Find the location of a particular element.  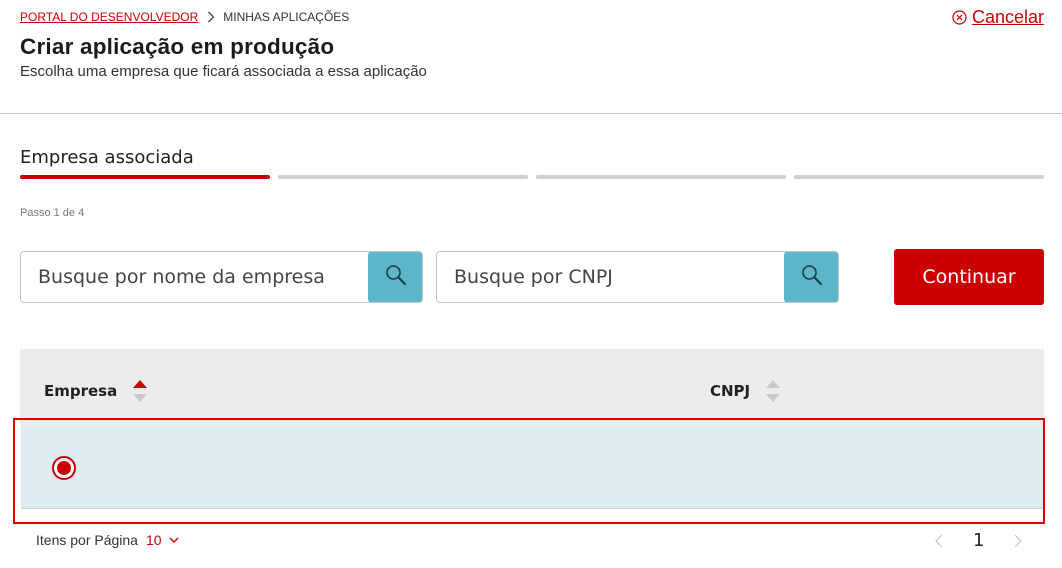

chevron-down-icon is located at coordinates (174, 540).